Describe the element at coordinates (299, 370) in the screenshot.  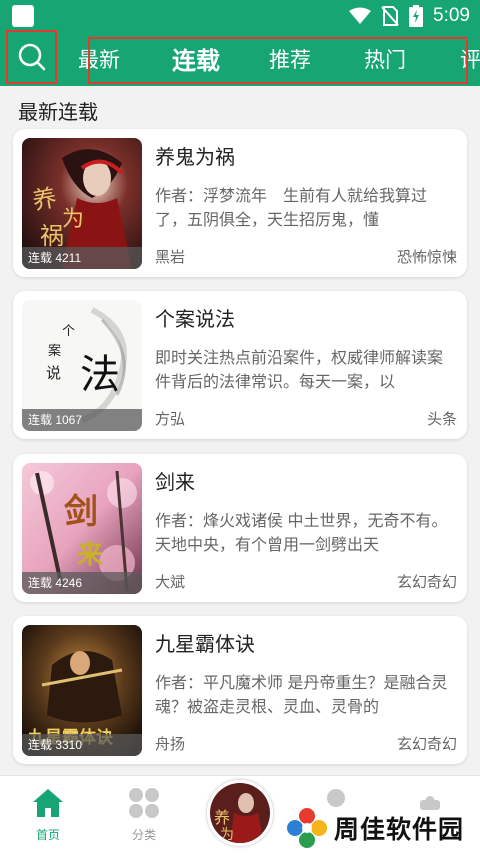
I see `book-description: 即时关注热点前沿案件，权威律师解读案件背后的法律常识。每天一案，以` at that location.